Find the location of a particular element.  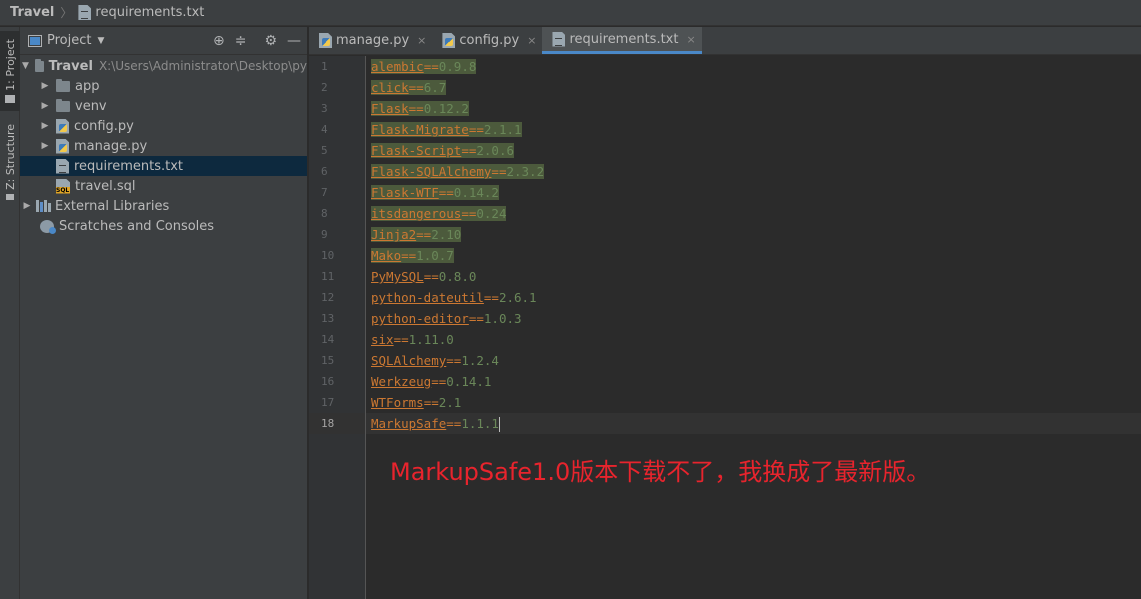

text-file-icon is located at coordinates (62, 166).